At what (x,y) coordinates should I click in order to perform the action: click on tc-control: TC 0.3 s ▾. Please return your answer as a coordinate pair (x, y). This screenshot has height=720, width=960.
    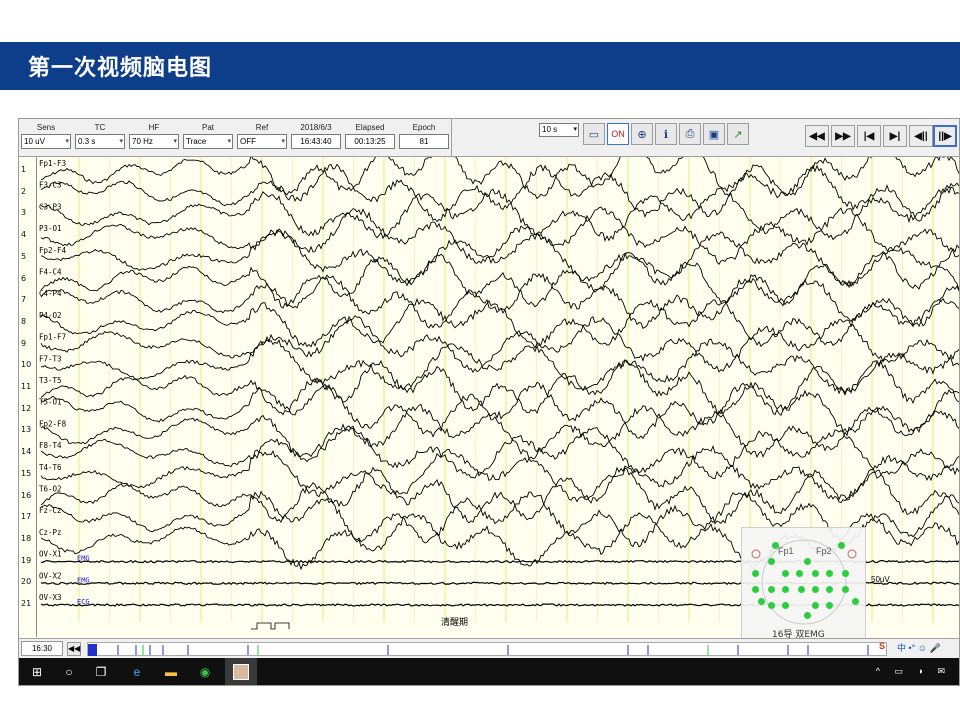
    Looking at the image, I should click on (100, 135).